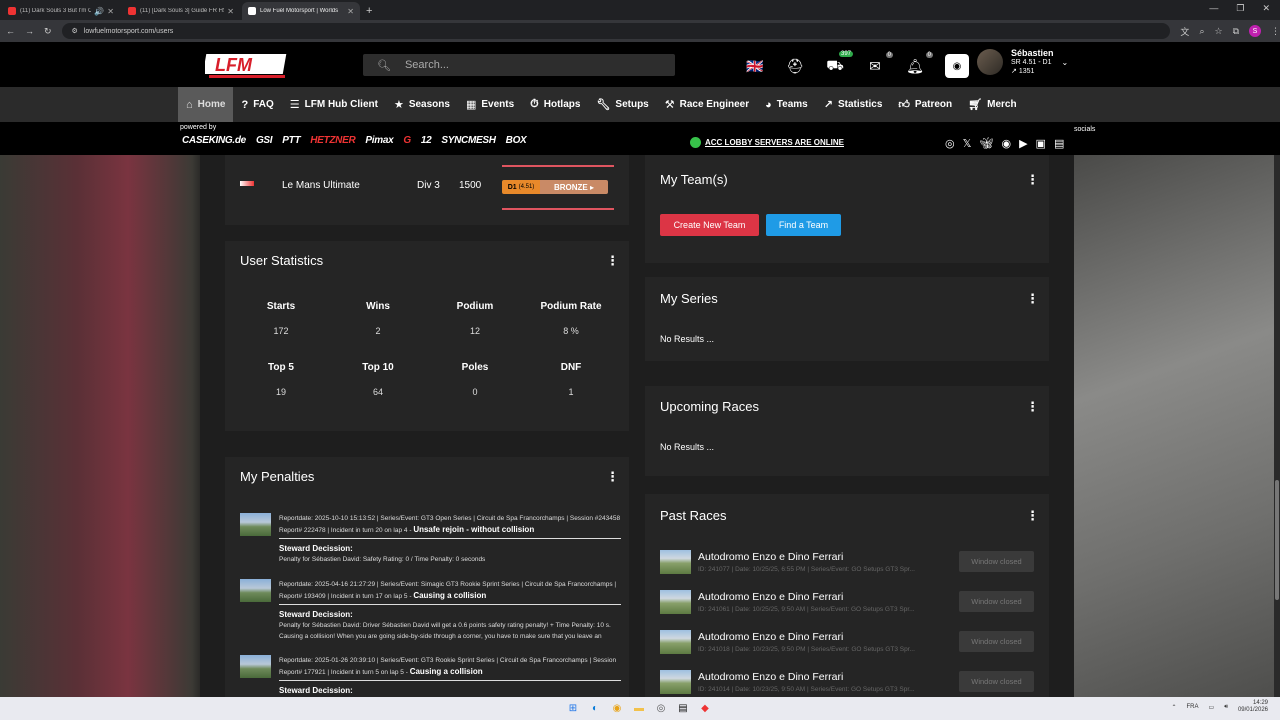  I want to click on volume-icon: 🔊︎, so click(1226, 707).